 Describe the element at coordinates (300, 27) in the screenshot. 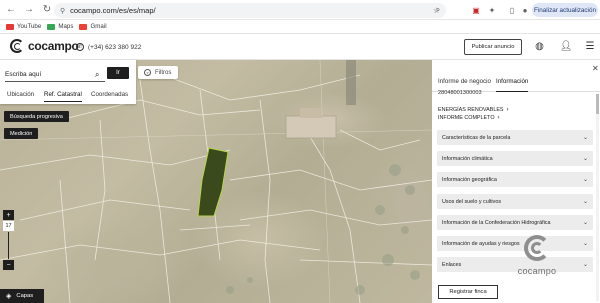

I see `bookmarks-bar: YouTube Maps Gmail` at that location.